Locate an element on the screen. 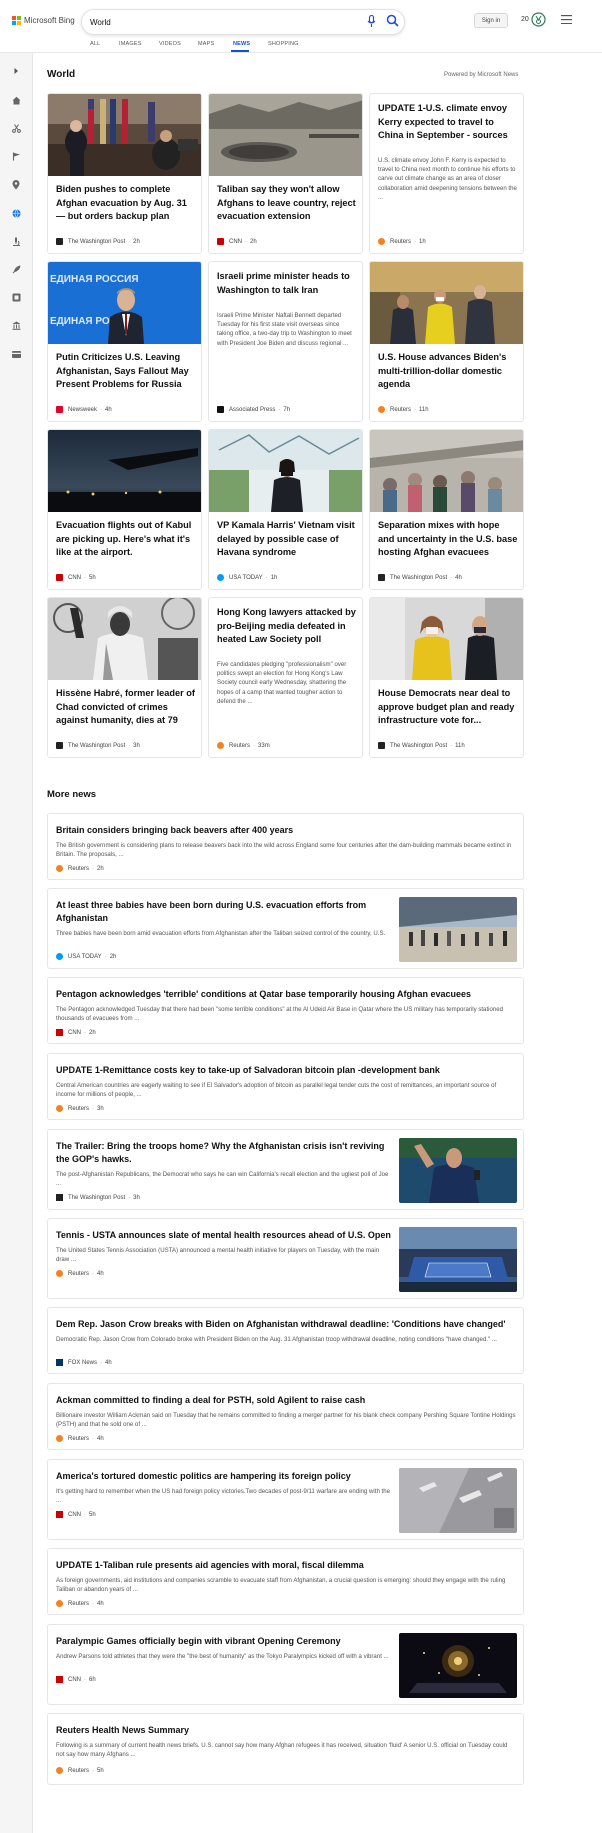 This screenshot has height=1833, width=602. section-title: World is located at coordinates (61, 74).